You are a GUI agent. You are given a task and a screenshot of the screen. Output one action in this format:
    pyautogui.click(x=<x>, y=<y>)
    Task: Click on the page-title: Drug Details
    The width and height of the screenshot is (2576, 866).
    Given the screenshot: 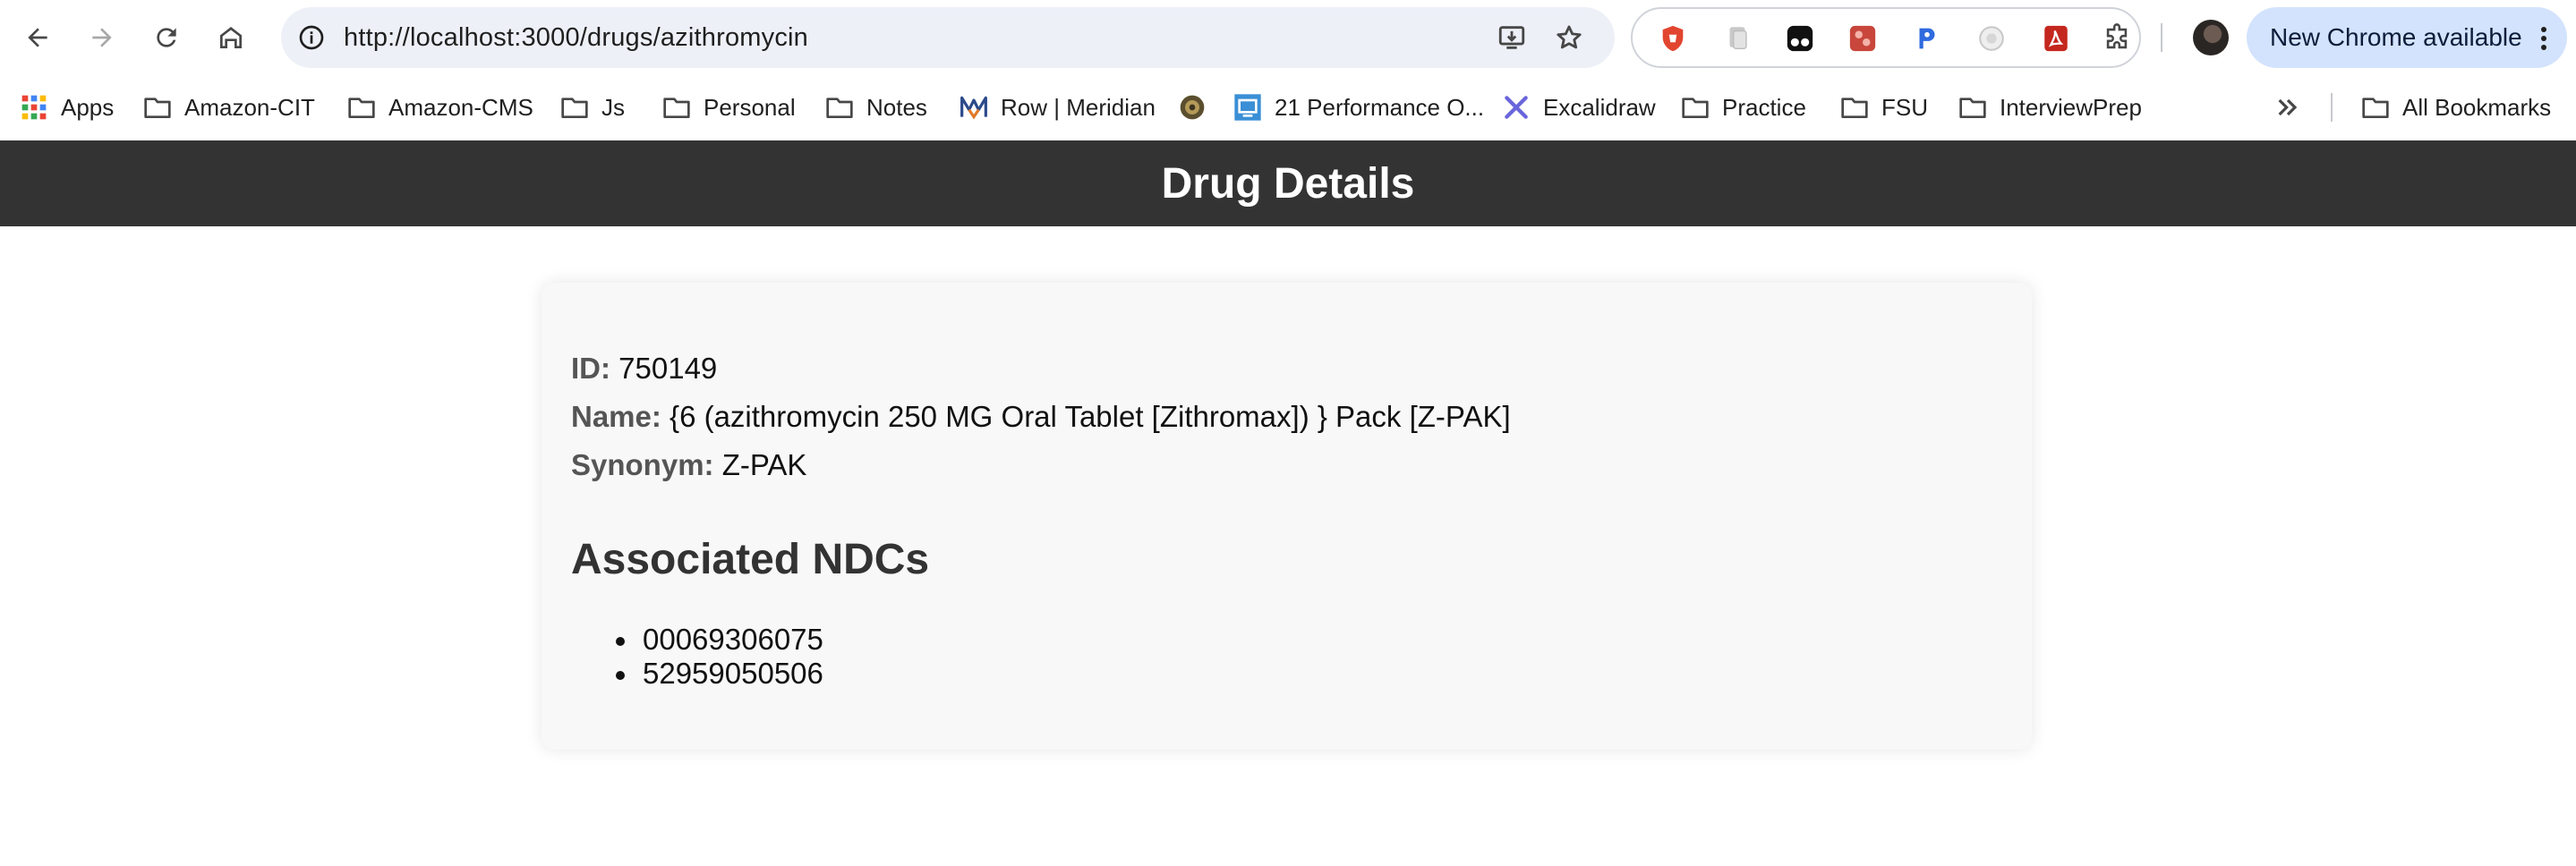 What is the action you would take?
    pyautogui.click(x=1288, y=183)
    